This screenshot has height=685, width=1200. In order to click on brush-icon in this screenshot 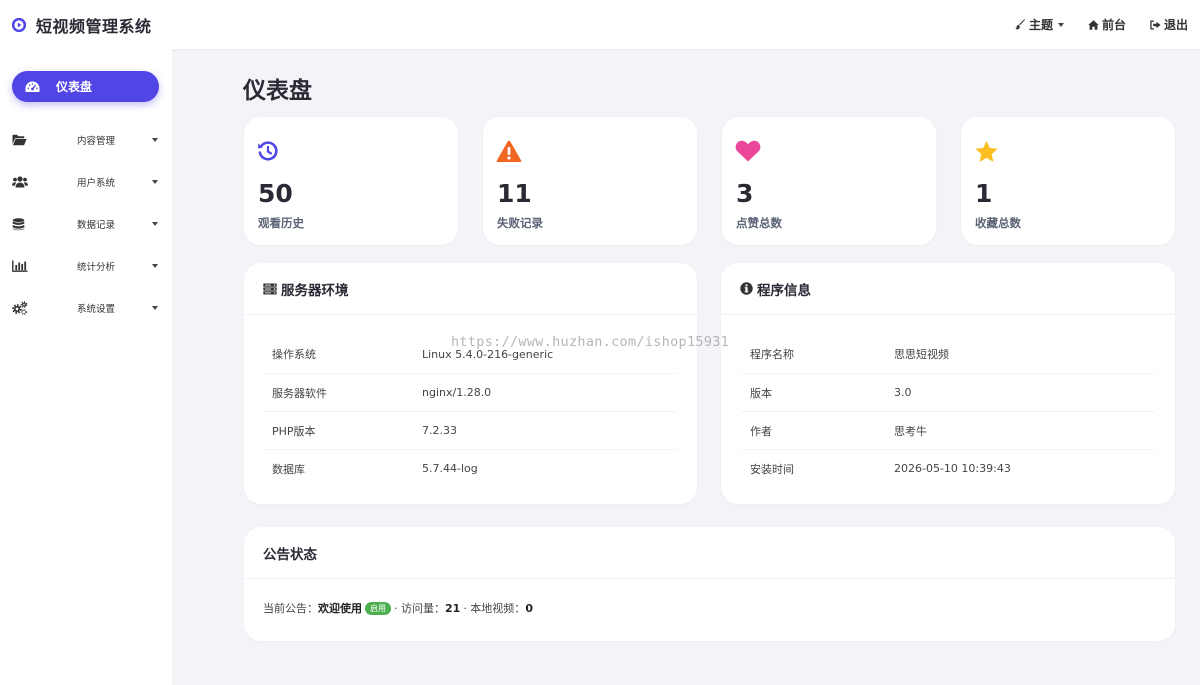, I will do `click(1020, 24)`.